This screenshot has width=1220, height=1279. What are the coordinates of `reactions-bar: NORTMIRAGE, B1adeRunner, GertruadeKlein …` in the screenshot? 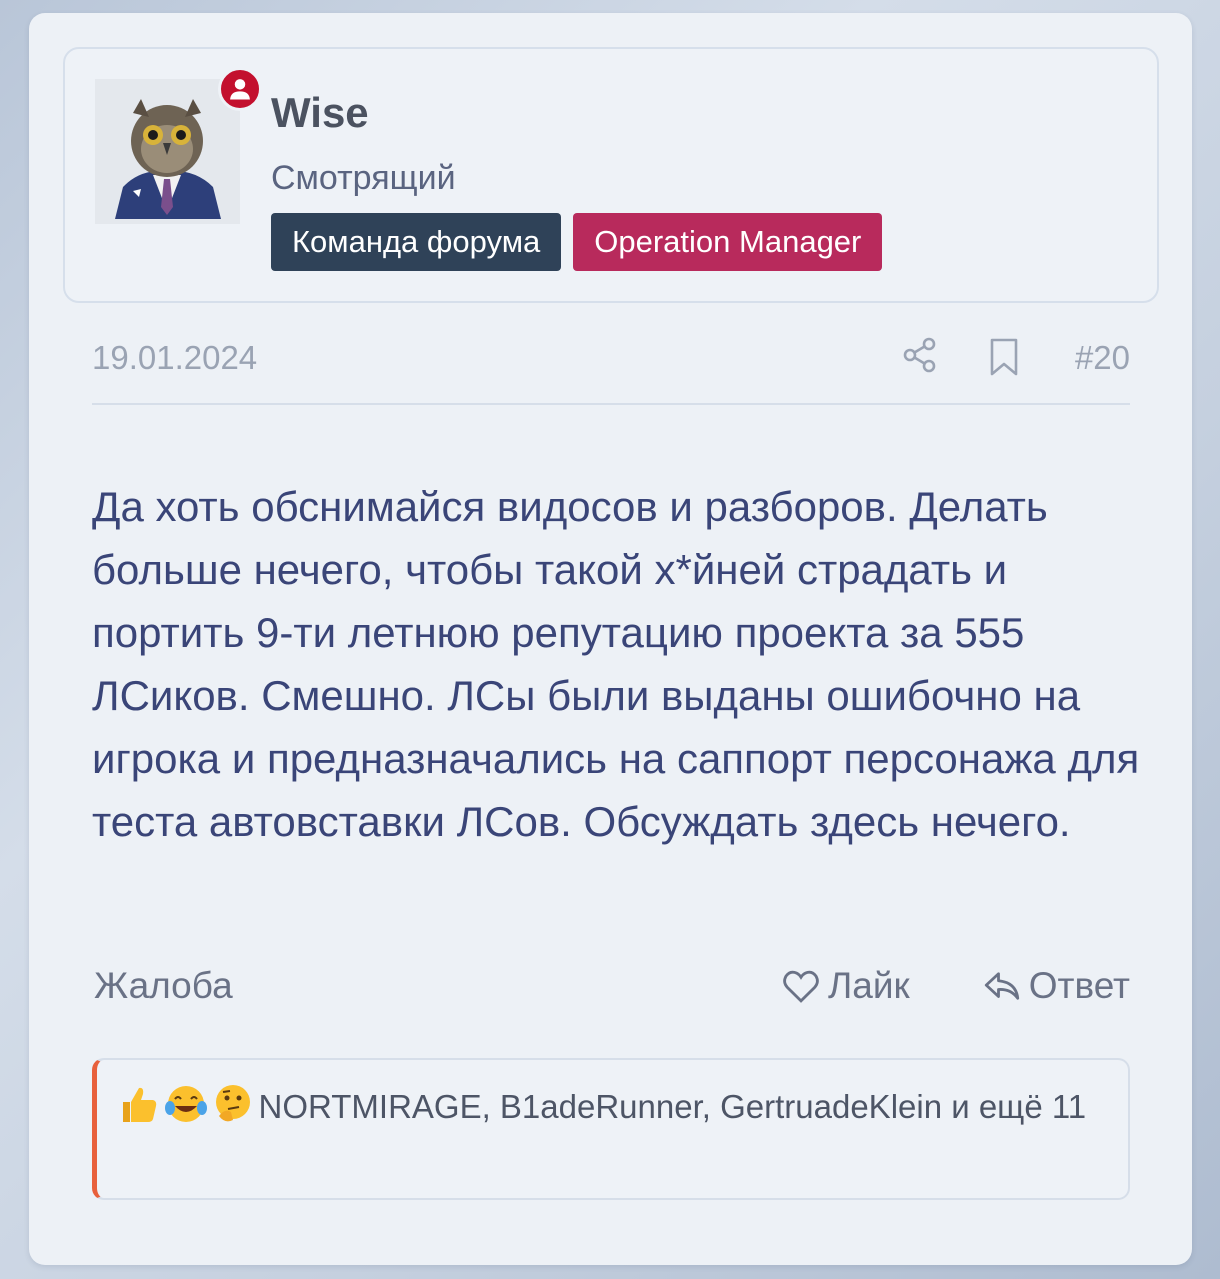 It's located at (611, 1129).